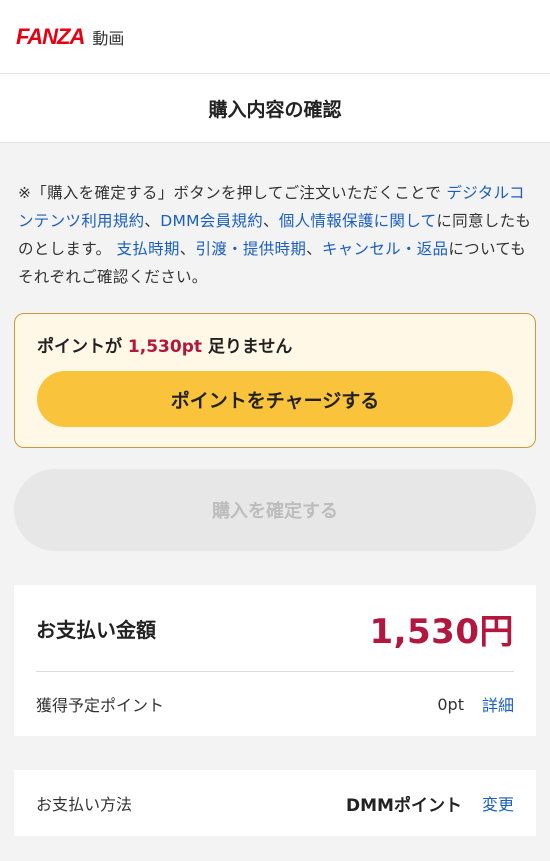 Image resolution: width=550 pixels, height=861 pixels. Describe the element at coordinates (385, 249) in the screenshot. I see `link-cancel-return: キャンセル・返品` at that location.